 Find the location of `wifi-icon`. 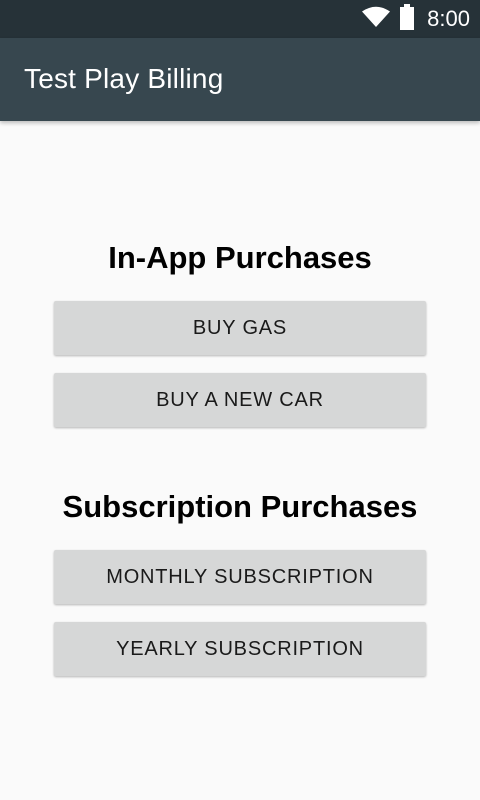

wifi-icon is located at coordinates (376, 19).